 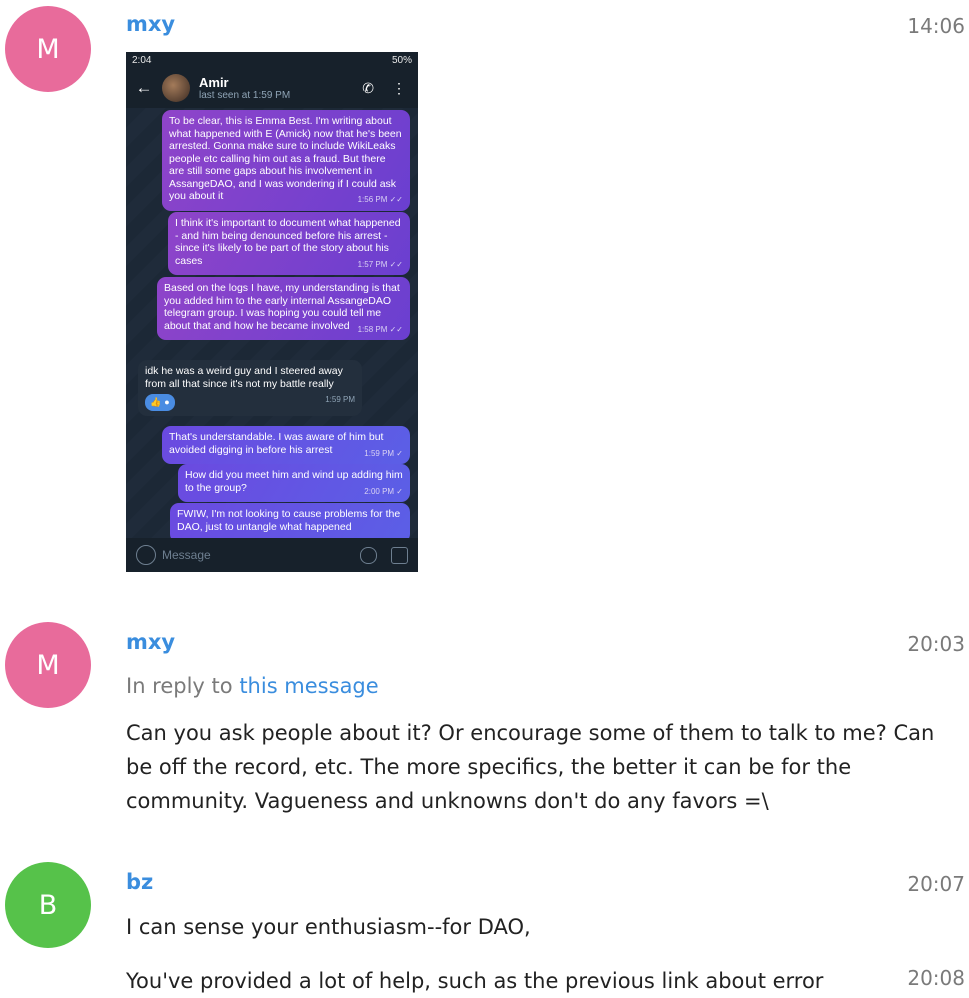 I want to click on more-vertical-icon: ⋮, so click(x=399, y=87).